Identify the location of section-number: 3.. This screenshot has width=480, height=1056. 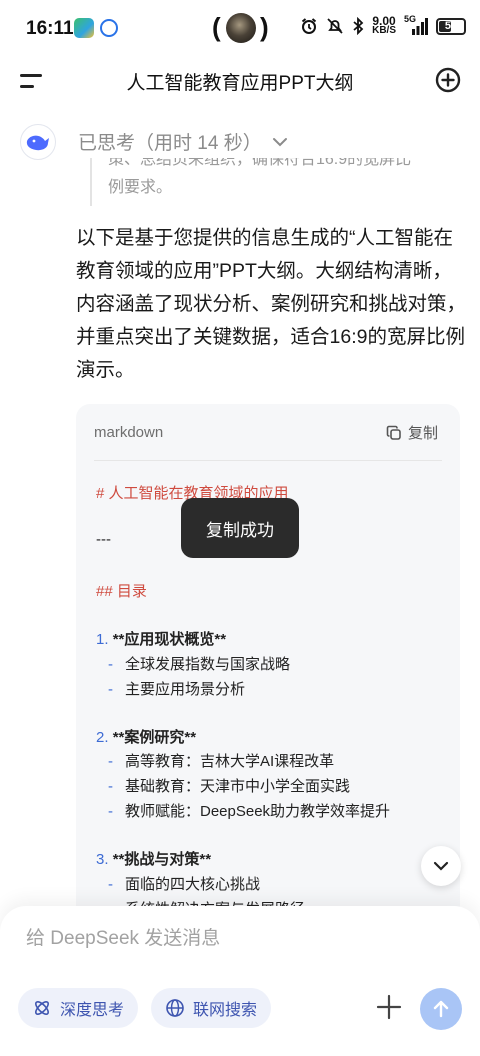
(102, 859).